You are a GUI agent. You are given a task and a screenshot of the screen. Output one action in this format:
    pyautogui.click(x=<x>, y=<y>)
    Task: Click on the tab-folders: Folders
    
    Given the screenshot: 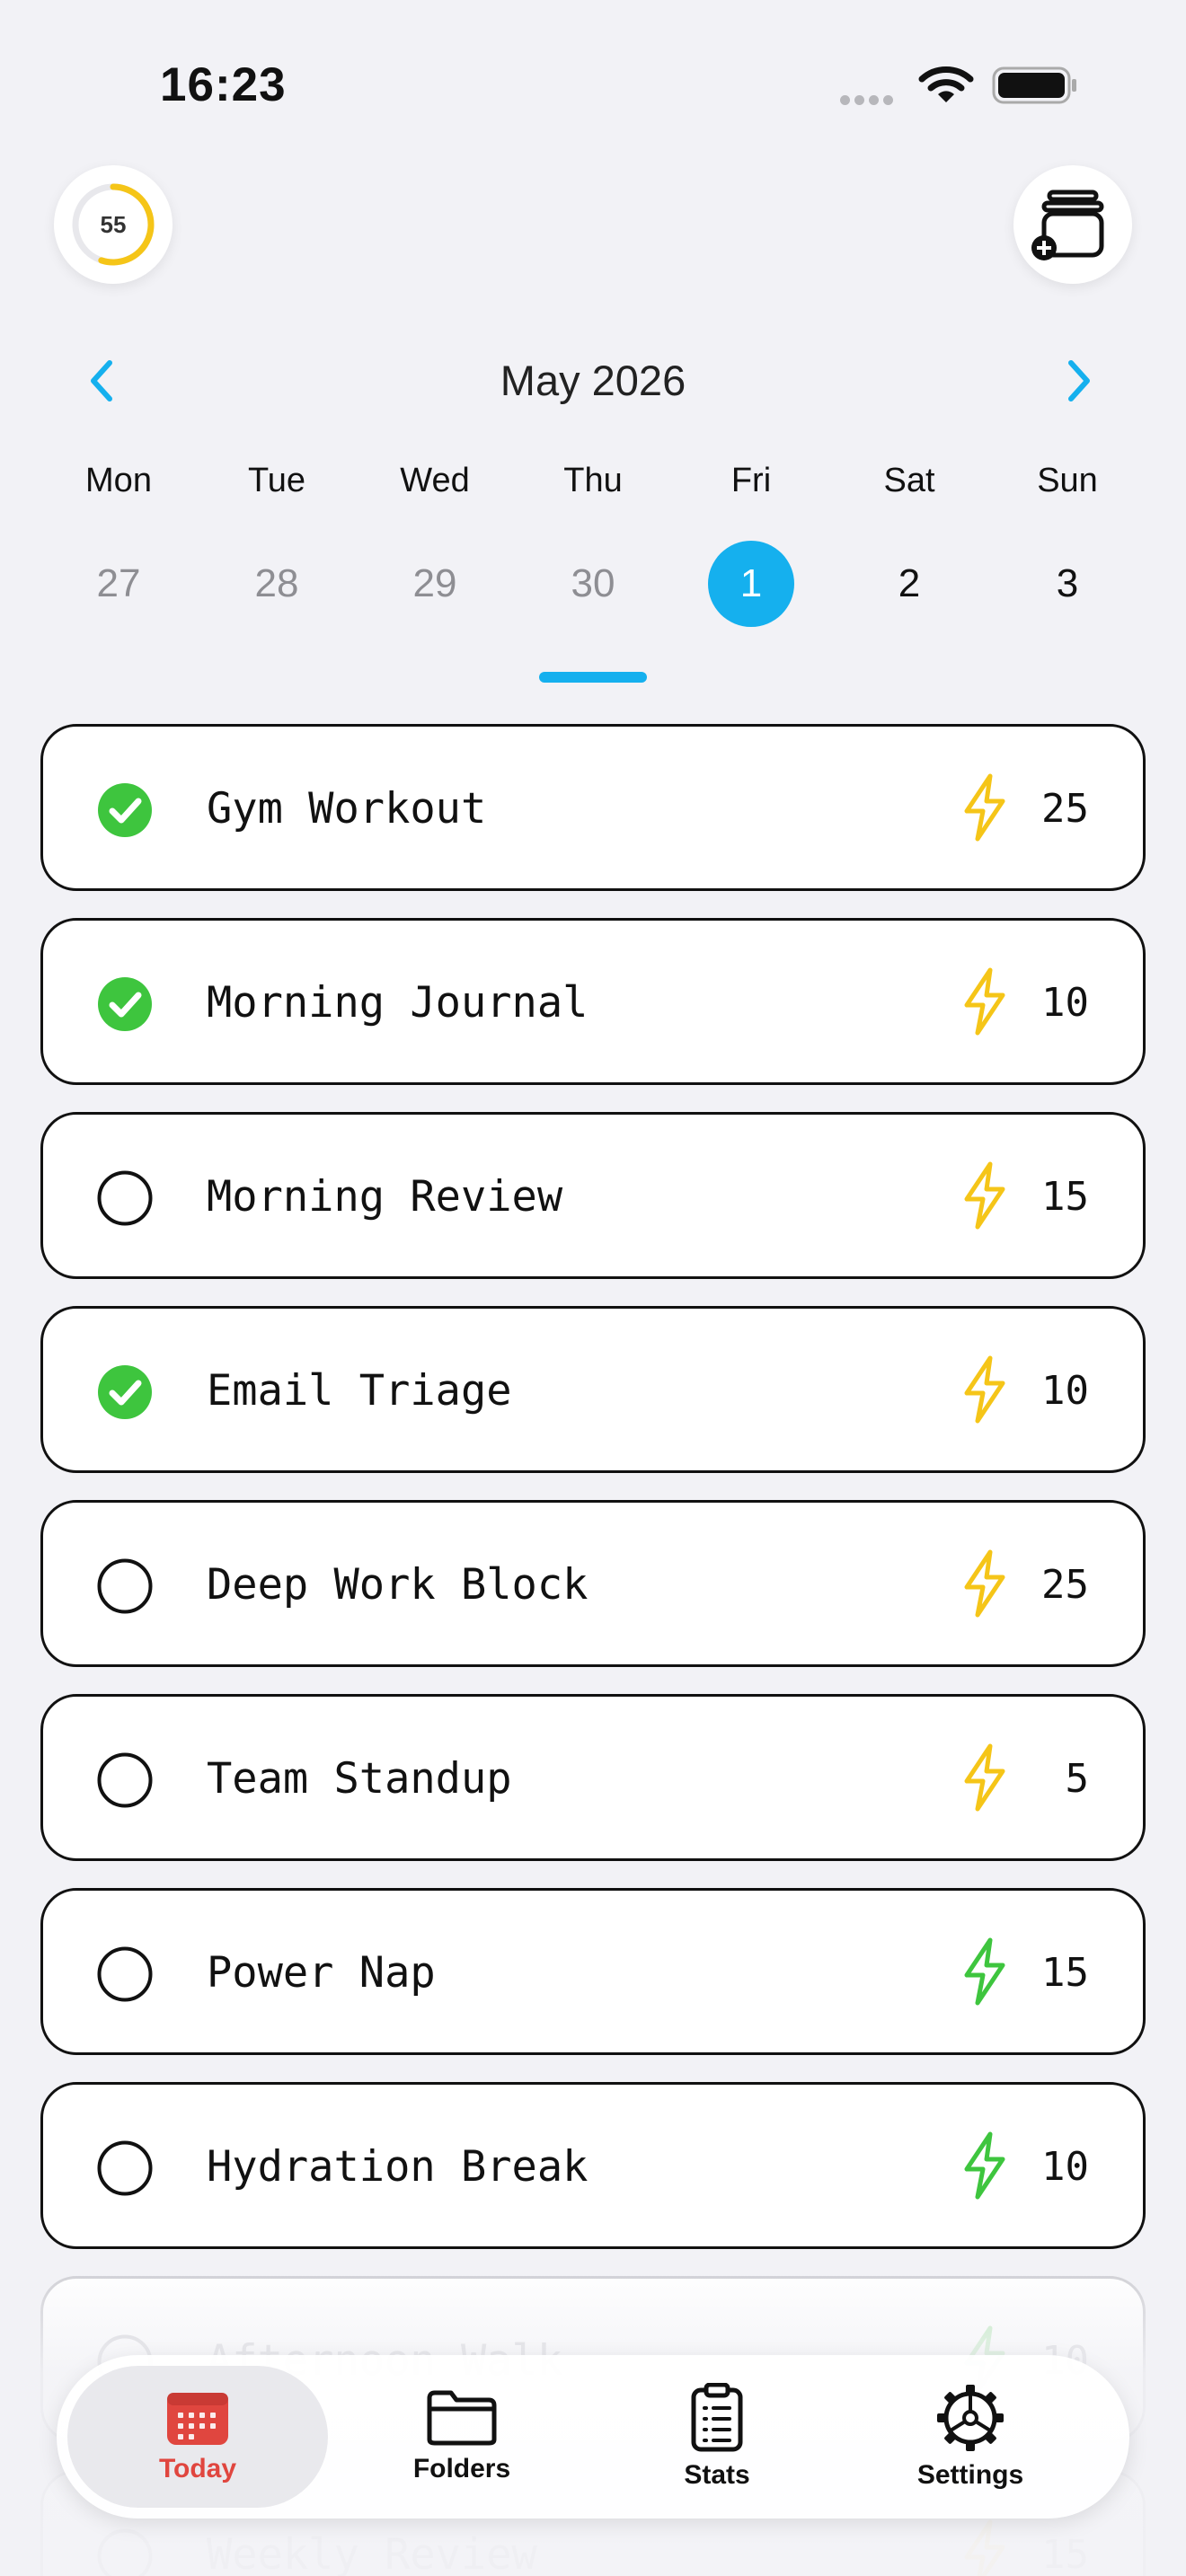 What is the action you would take?
    pyautogui.click(x=462, y=2437)
    